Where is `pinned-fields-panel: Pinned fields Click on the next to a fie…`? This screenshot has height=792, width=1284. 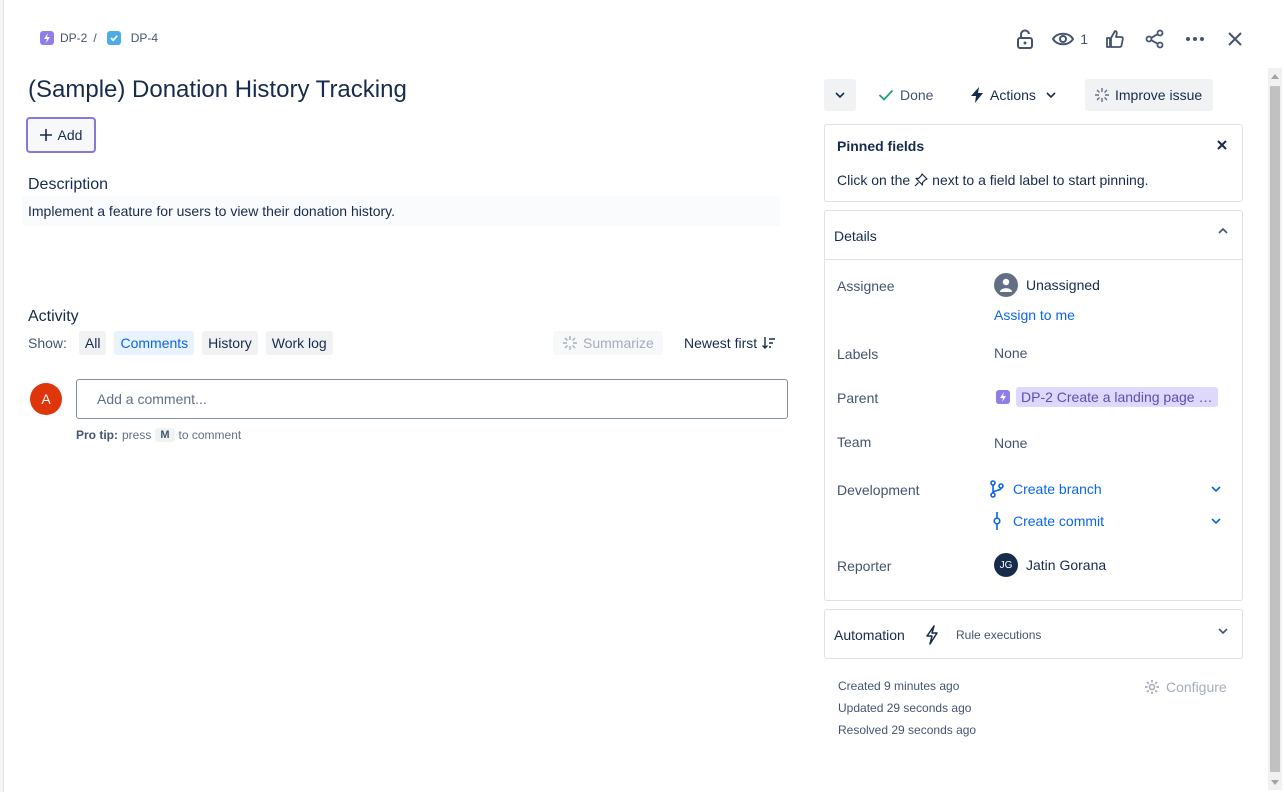
pinned-fields-panel: Pinned fields Click on the next to a fie… is located at coordinates (1033, 163).